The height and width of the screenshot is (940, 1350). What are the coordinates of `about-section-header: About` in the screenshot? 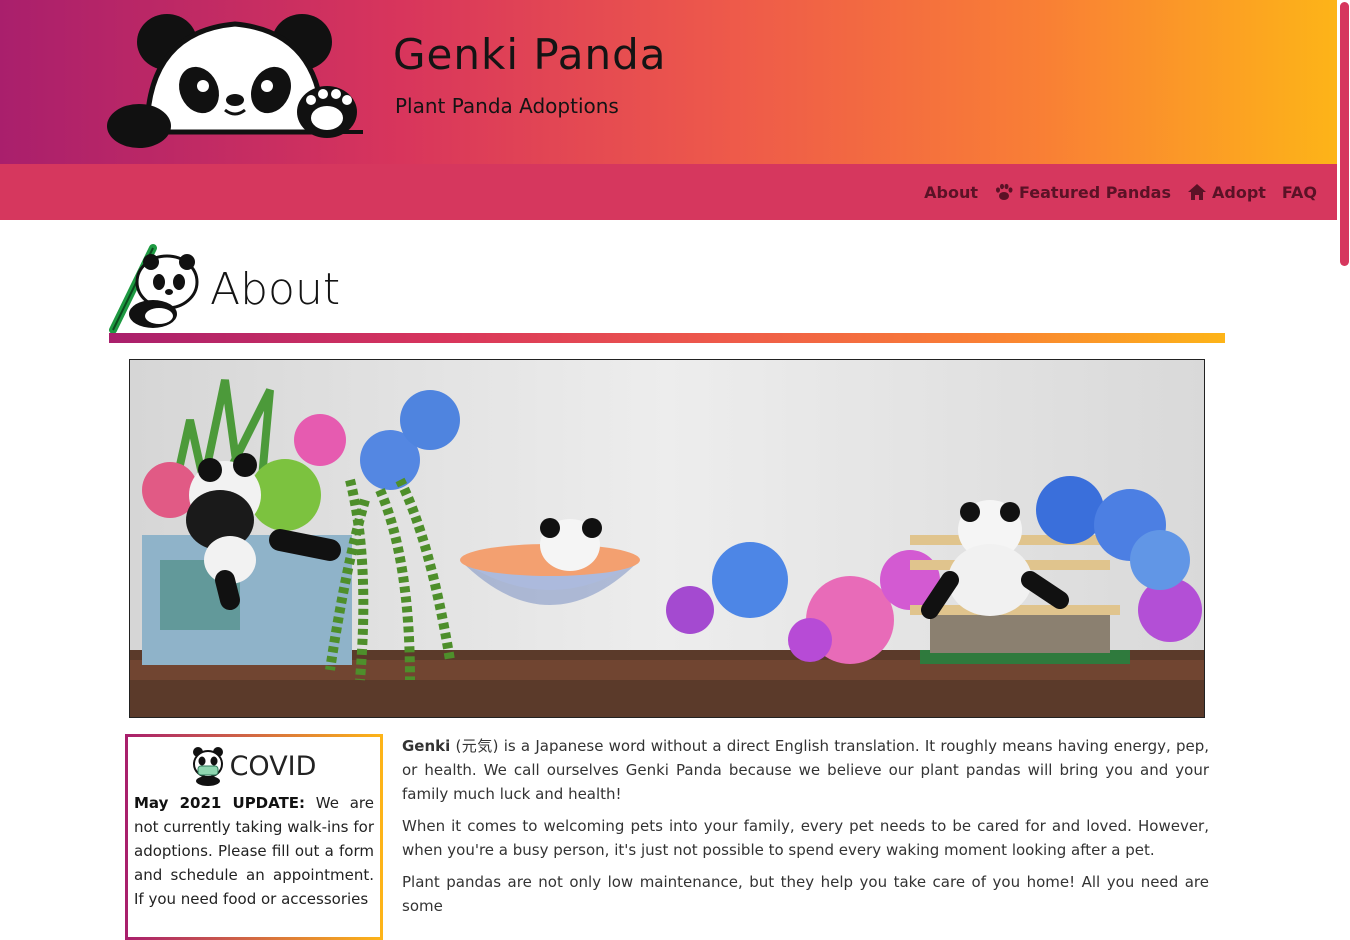 It's located at (667, 292).